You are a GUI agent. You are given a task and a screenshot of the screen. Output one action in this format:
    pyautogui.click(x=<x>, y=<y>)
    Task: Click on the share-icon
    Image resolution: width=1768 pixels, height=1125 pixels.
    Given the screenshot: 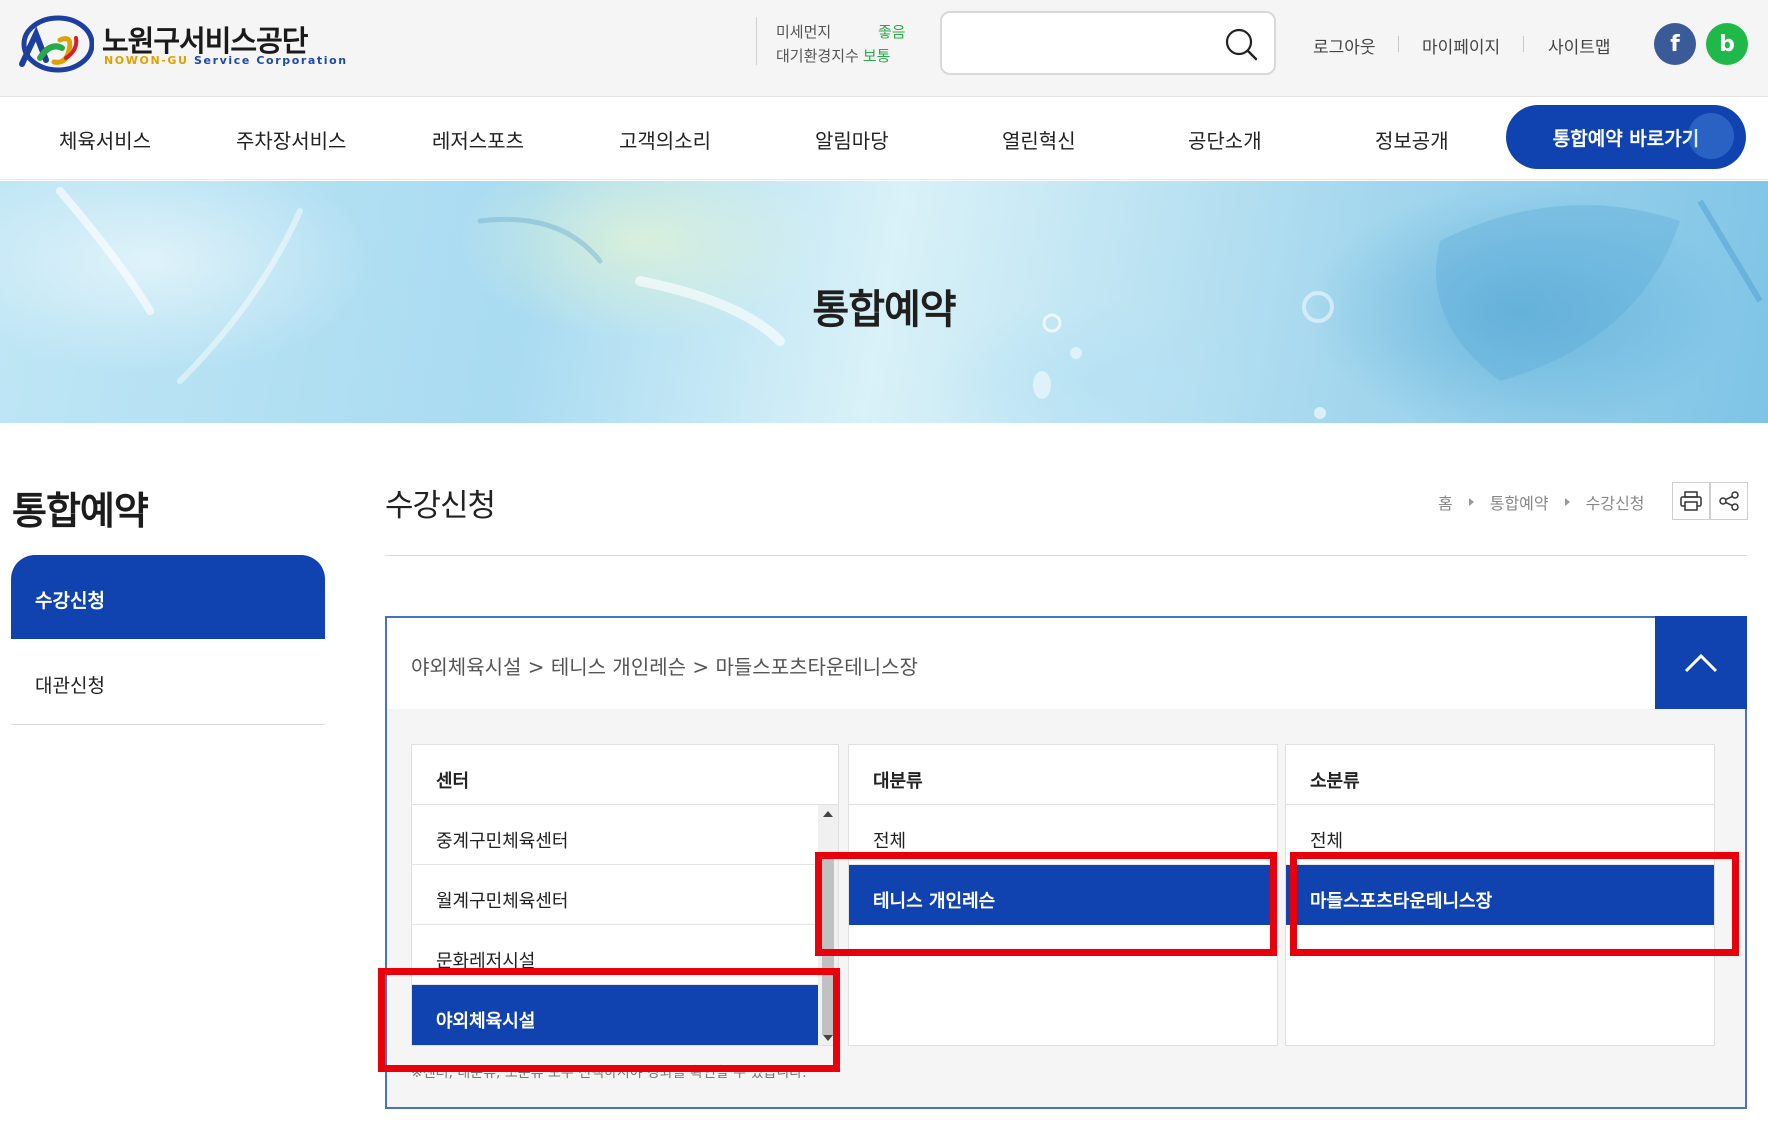 What is the action you would take?
    pyautogui.click(x=1729, y=501)
    